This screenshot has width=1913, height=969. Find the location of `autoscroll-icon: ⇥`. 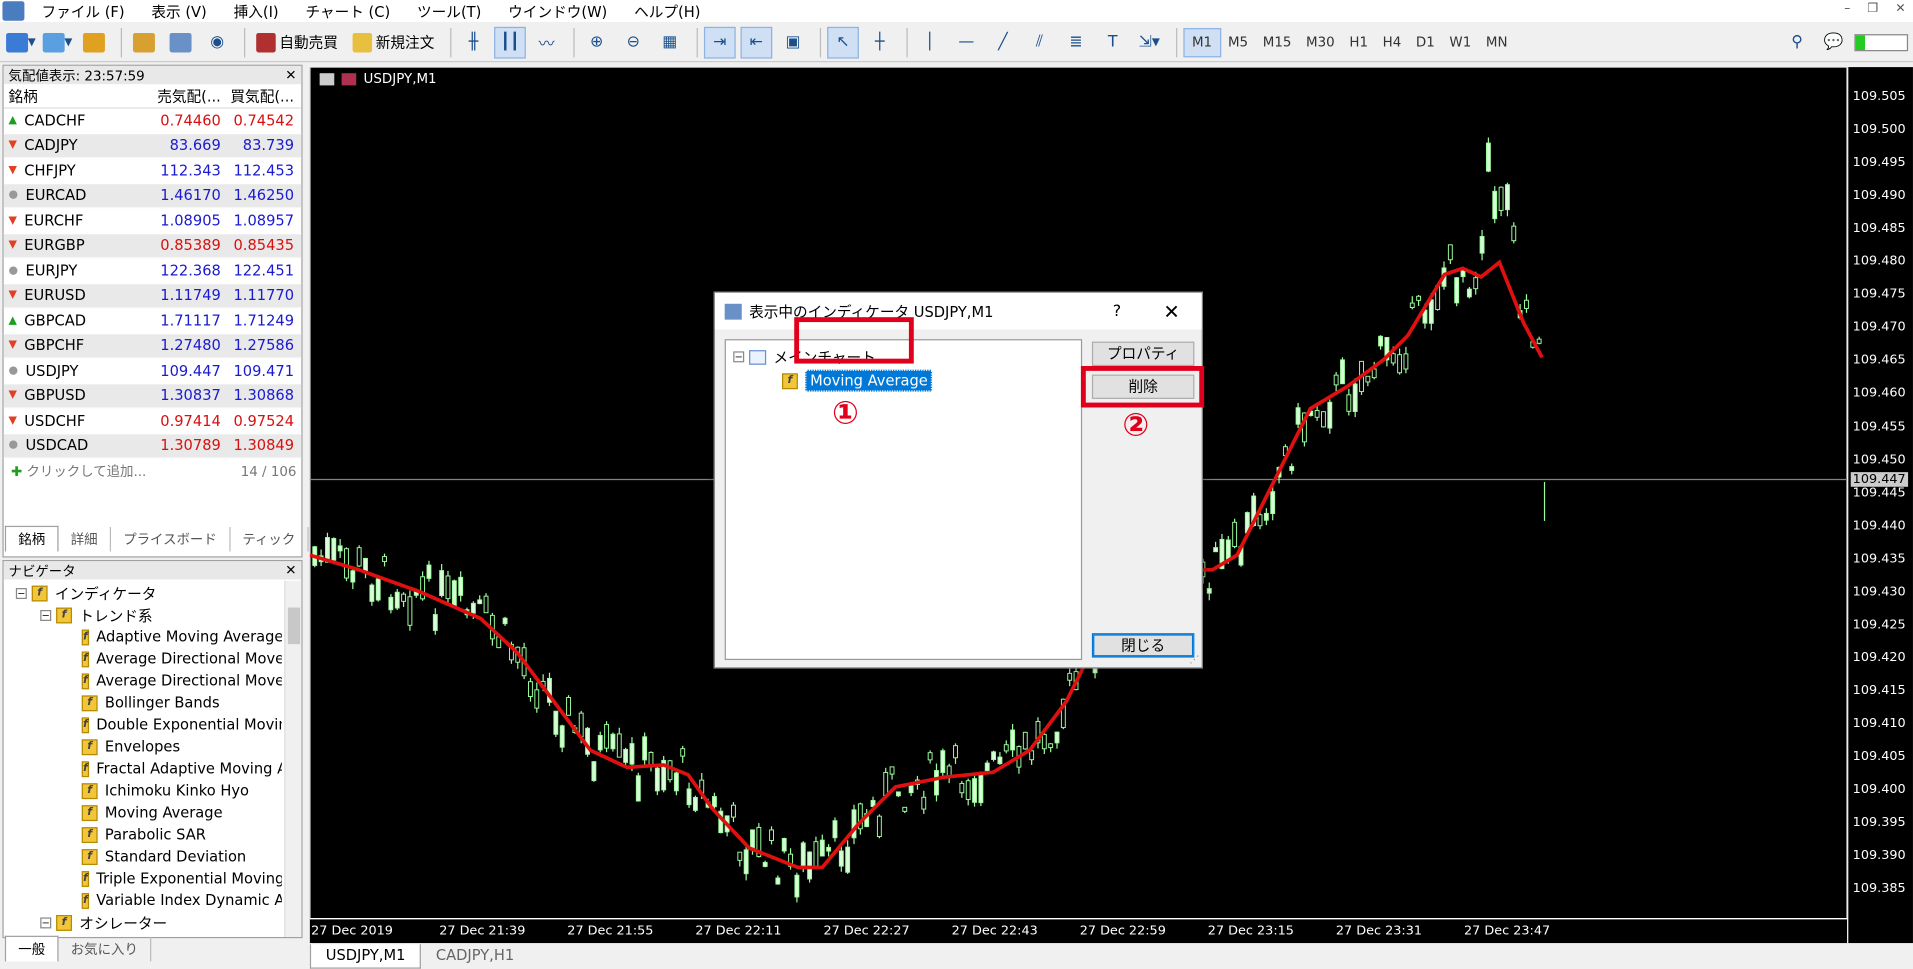

autoscroll-icon: ⇥ is located at coordinates (719, 42).